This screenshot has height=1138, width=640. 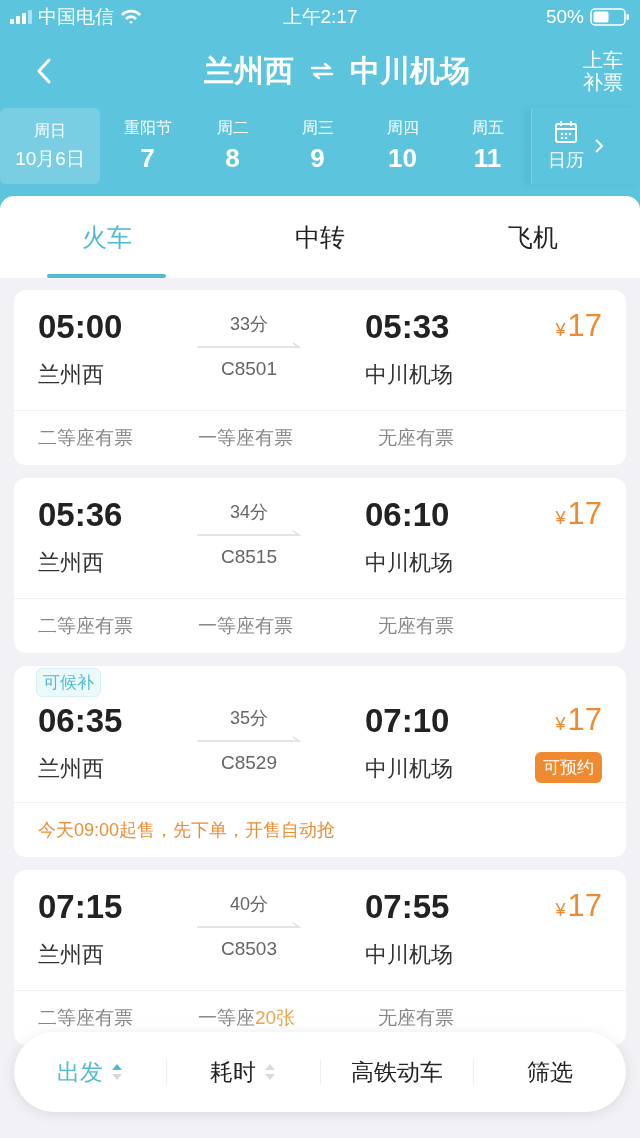 What do you see at coordinates (107, 237) in the screenshot?
I see `mode-tab: 火车` at bounding box center [107, 237].